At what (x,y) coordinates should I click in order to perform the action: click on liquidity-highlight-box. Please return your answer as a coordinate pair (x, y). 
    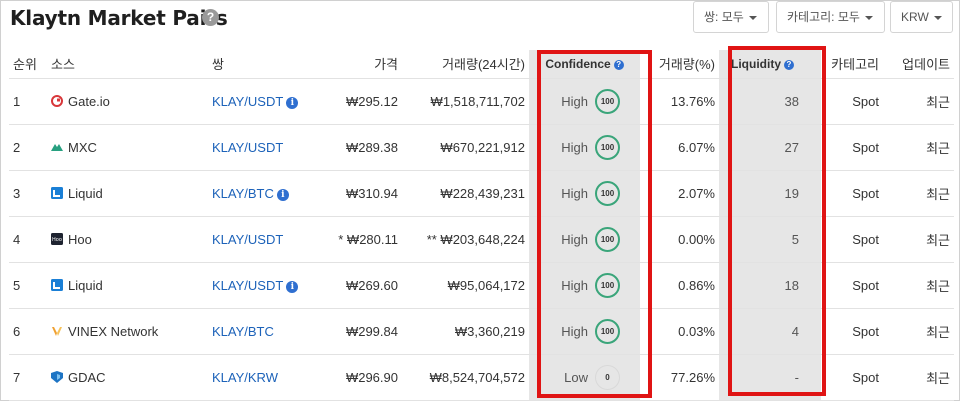
    Looking at the image, I should click on (777, 221).